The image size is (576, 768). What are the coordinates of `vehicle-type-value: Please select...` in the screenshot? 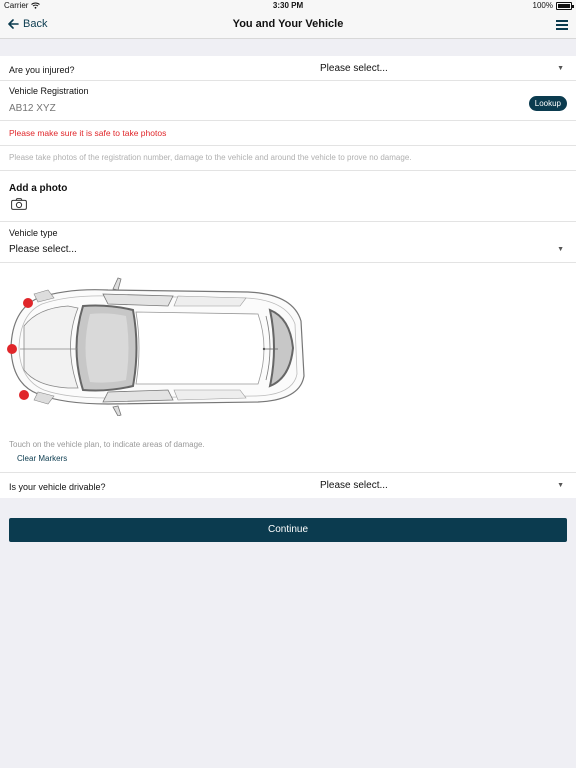 It's located at (43, 249).